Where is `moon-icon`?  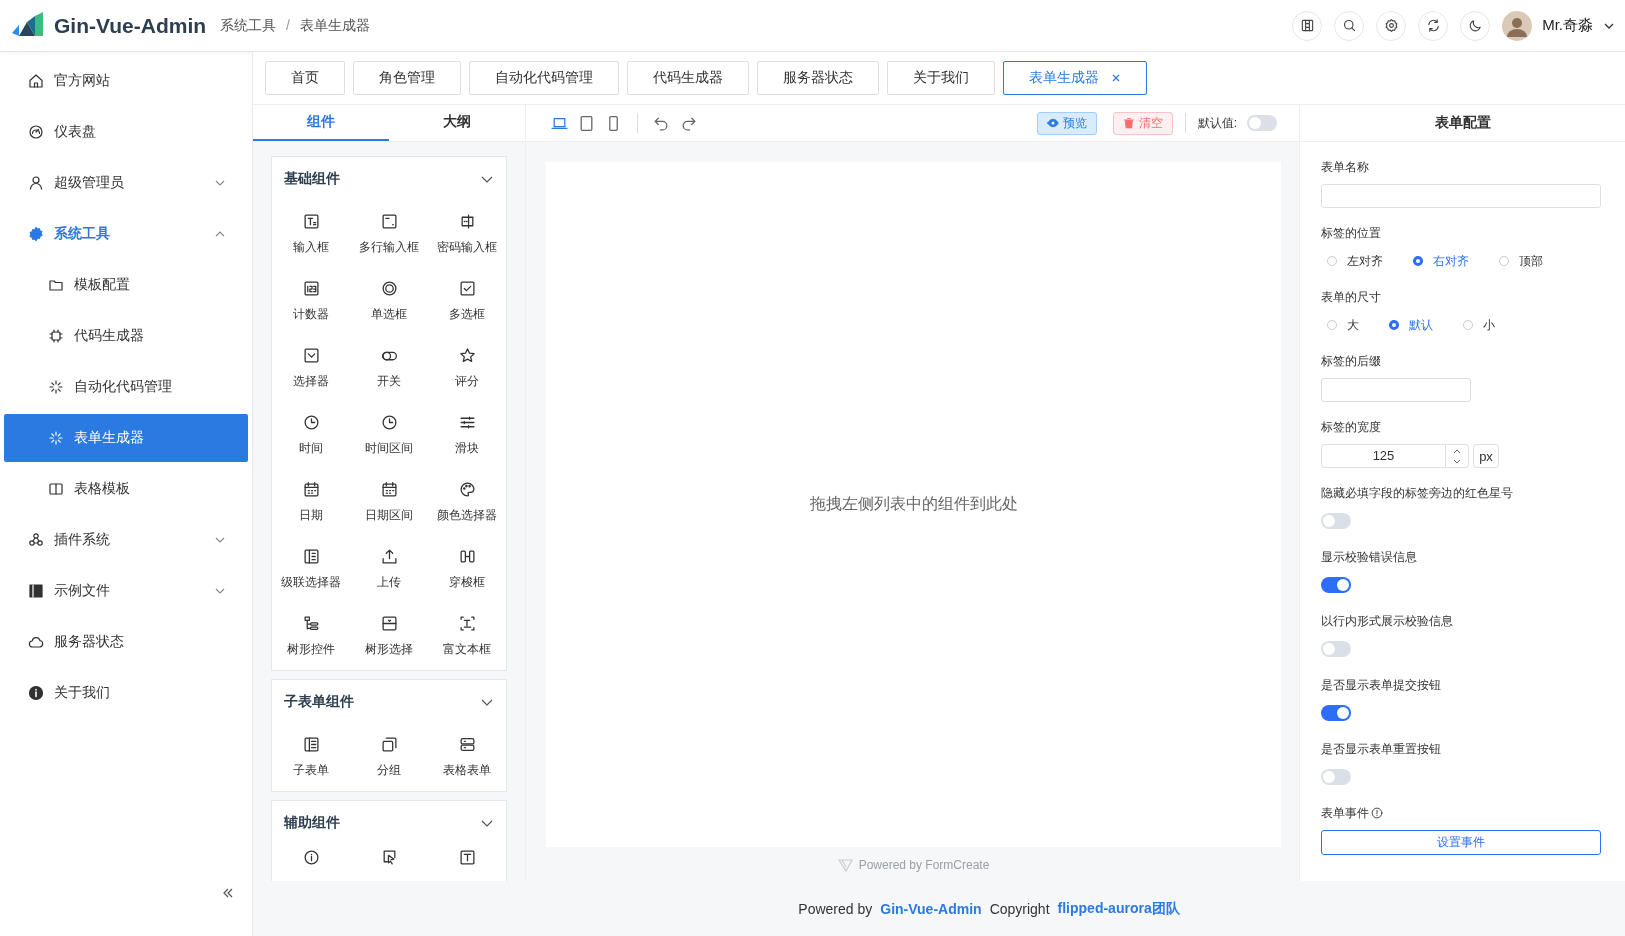
moon-icon is located at coordinates (1475, 25).